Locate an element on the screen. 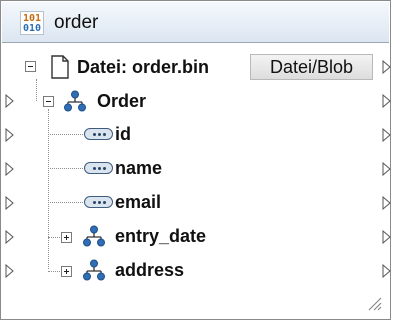 This screenshot has width=396, height=325. tree-item-label: name is located at coordinates (139, 168).